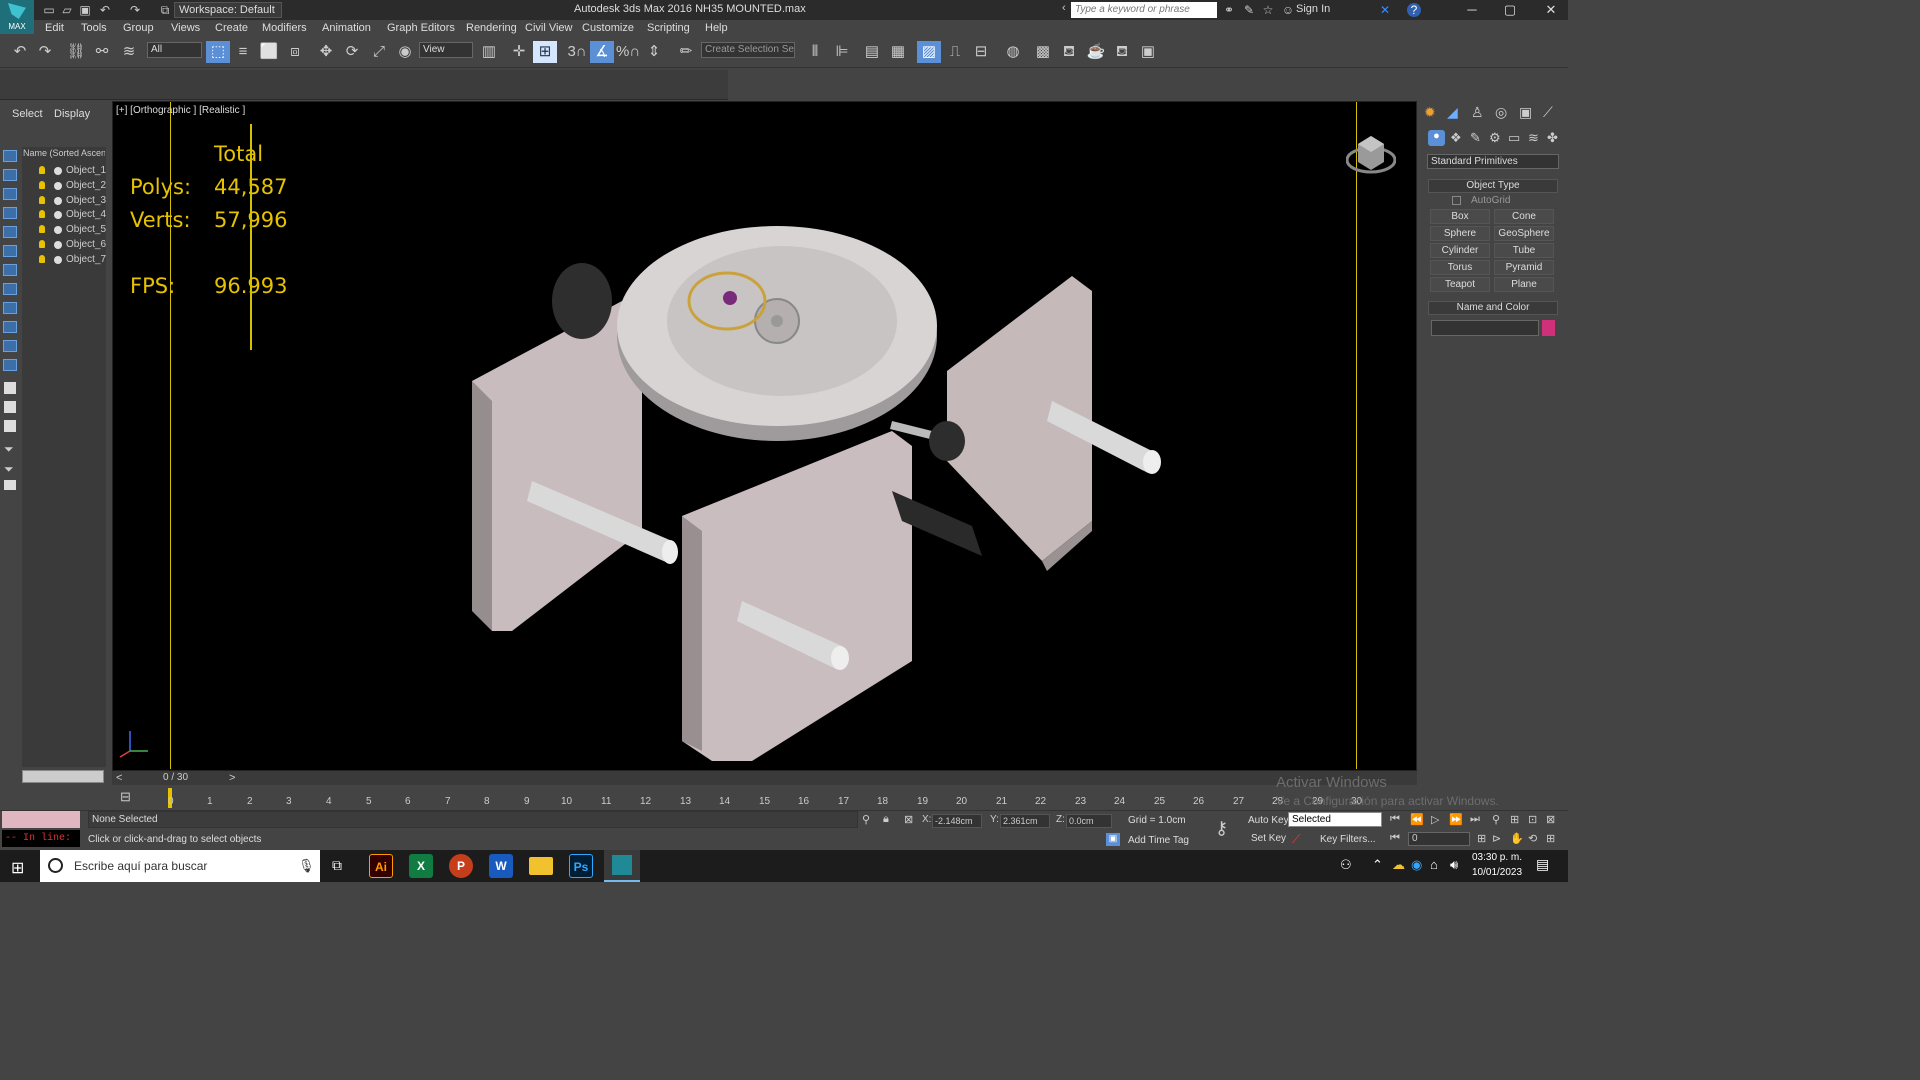 The width and height of the screenshot is (1920, 1080). I want to click on pan-view-icon: ✋, so click(1517, 838).